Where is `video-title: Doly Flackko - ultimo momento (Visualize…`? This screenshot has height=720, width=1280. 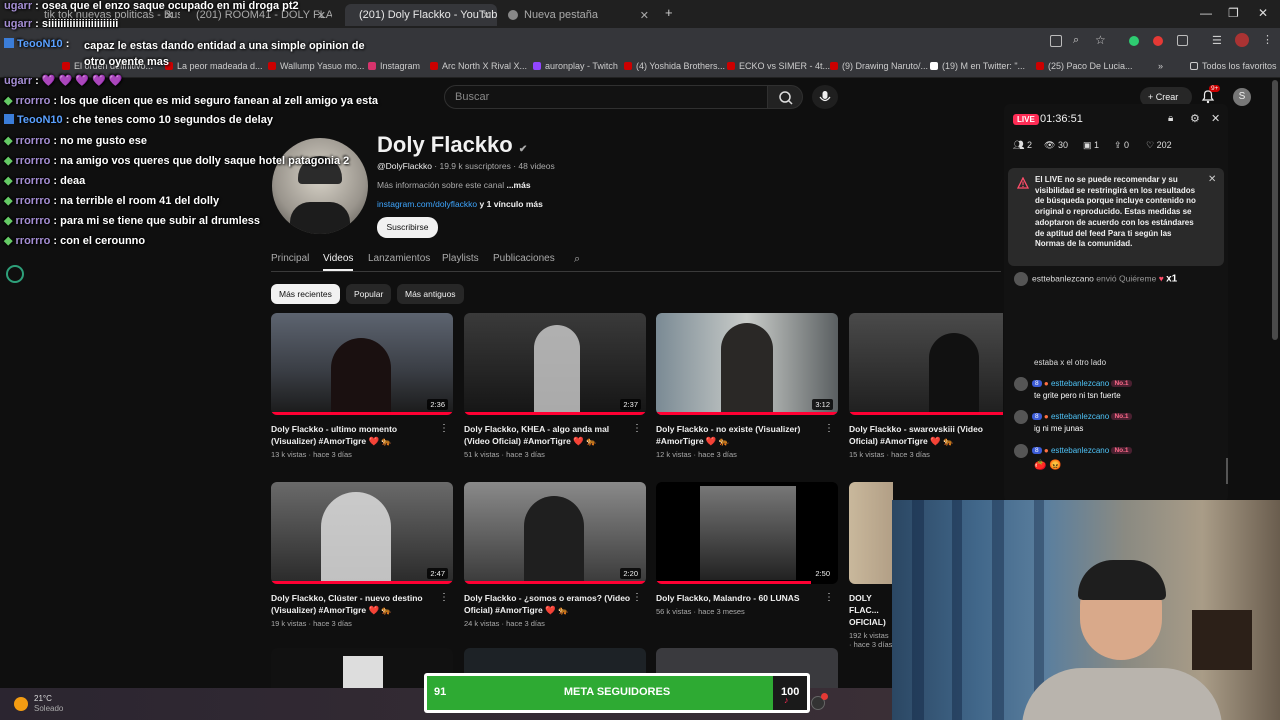 video-title: Doly Flackko - ultimo momento (Visualize… is located at coordinates (362, 435).